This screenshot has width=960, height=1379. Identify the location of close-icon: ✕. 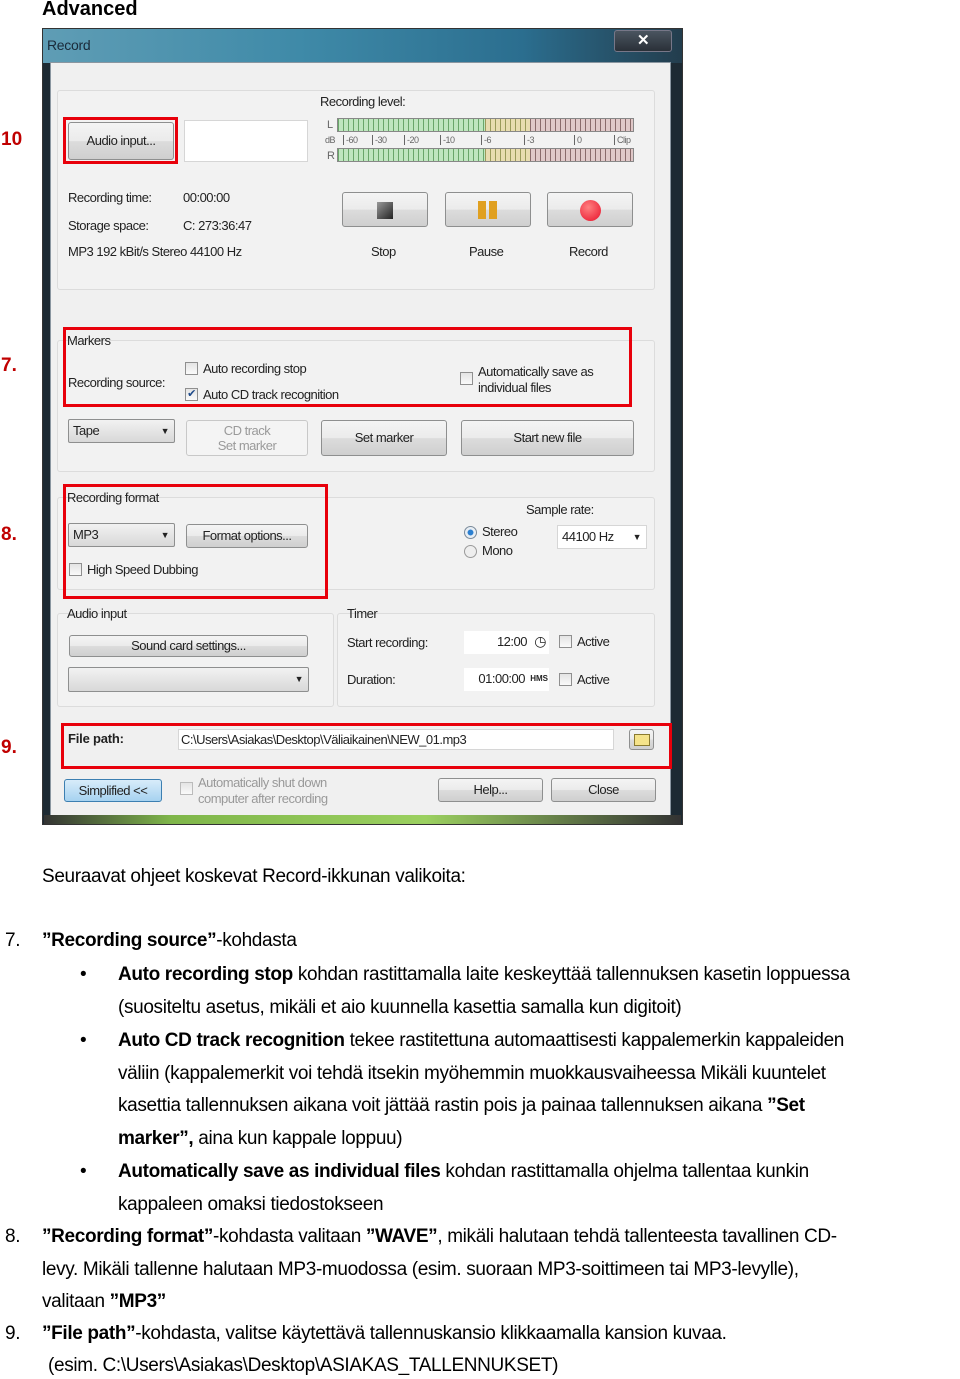
(643, 41).